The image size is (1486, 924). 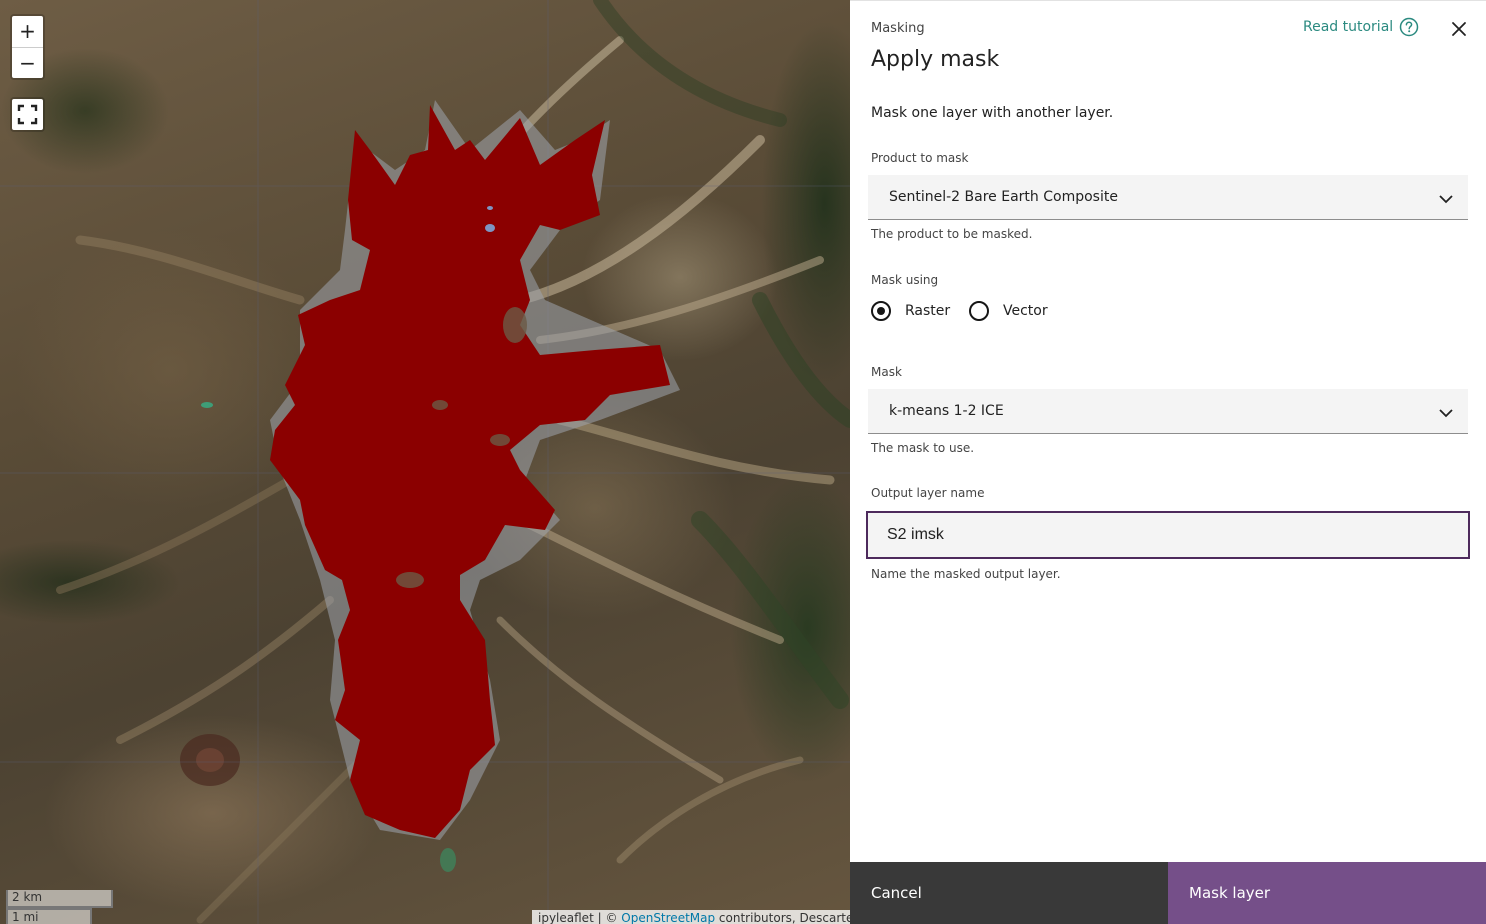 I want to click on radio-vector-dot, so click(x=979, y=311).